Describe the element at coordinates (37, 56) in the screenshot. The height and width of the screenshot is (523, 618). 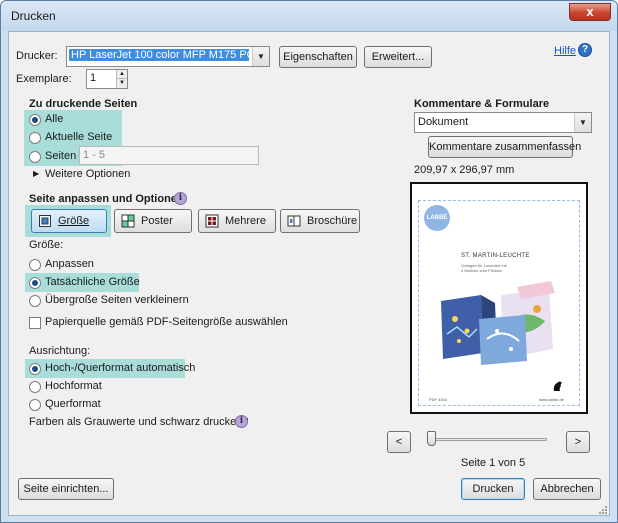
I see `printer-label: Drucker:` at that location.